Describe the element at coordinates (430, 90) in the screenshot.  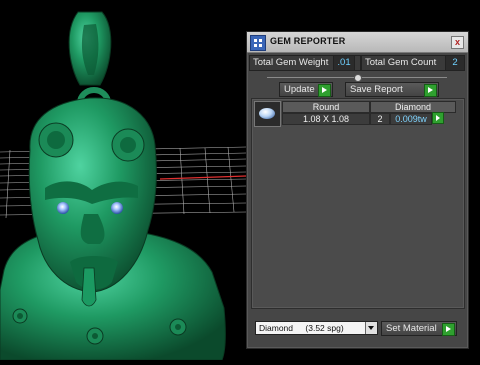
I see `save-report-go-icon` at that location.